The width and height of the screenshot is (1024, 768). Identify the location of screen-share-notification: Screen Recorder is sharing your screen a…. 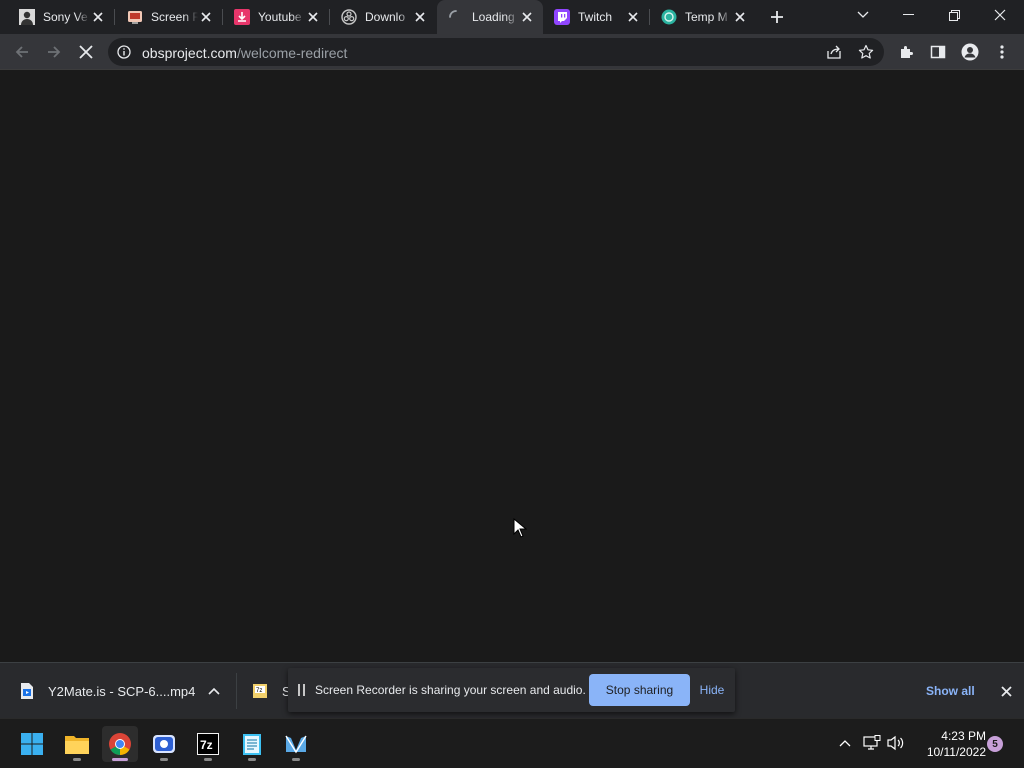
(511, 690).